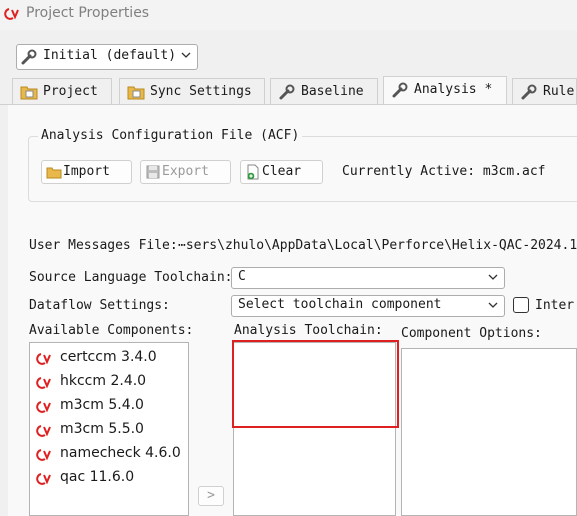 The image size is (577, 516). I want to click on list-item: certccm 3.4.0, so click(111, 359).